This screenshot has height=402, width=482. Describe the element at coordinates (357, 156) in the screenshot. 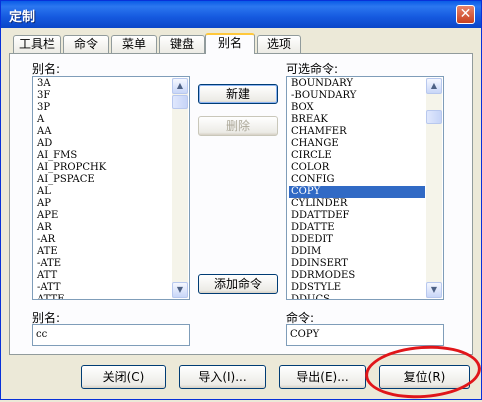

I see `list-item: CIRCLE` at that location.